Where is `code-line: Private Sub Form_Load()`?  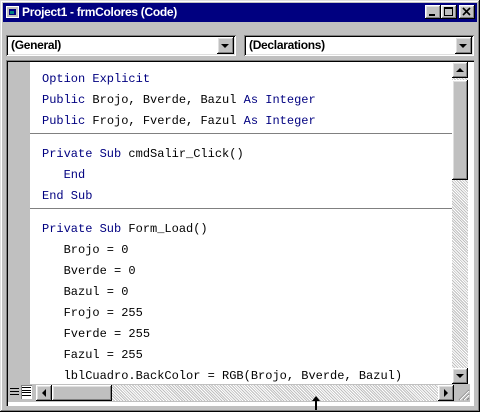
code-line: Private Sub Form_Load() is located at coordinates (125, 229).